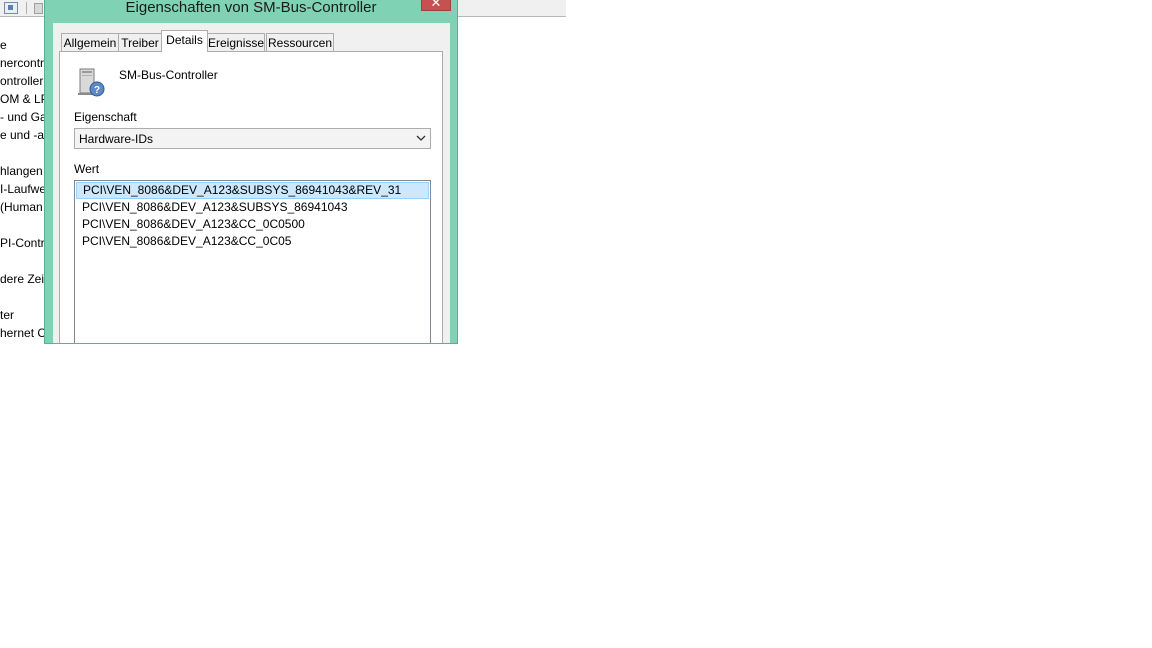  What do you see at coordinates (252, 224) in the screenshot?
I see `list-item: PCI\VEN_8086&DEV_A123&CC_0C0500` at bounding box center [252, 224].